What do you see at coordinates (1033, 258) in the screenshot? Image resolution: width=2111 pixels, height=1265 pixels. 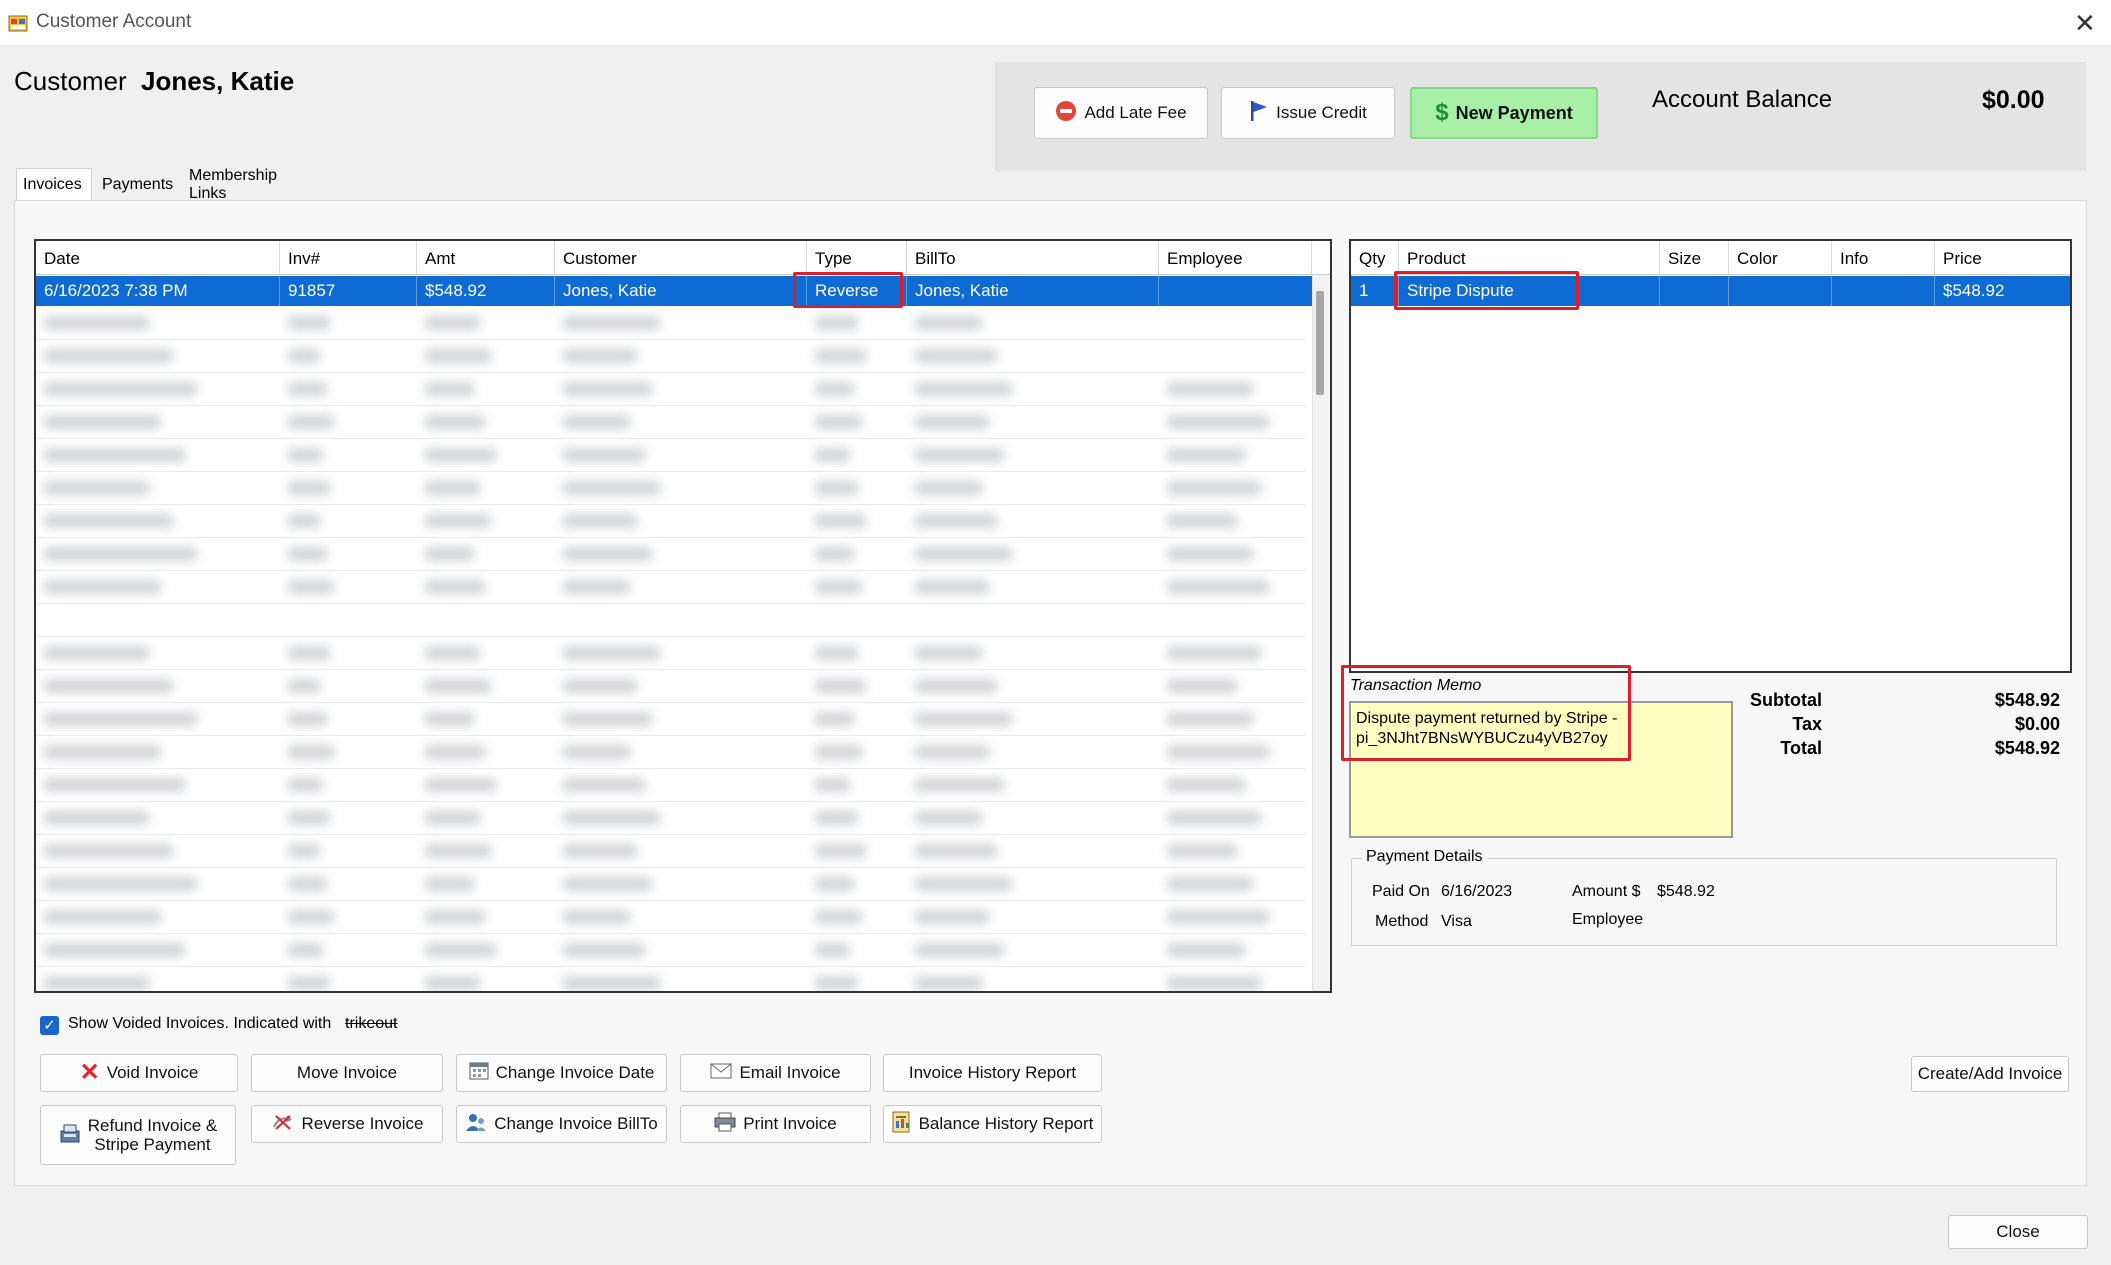 I see `col-billto: BillTo` at bounding box center [1033, 258].